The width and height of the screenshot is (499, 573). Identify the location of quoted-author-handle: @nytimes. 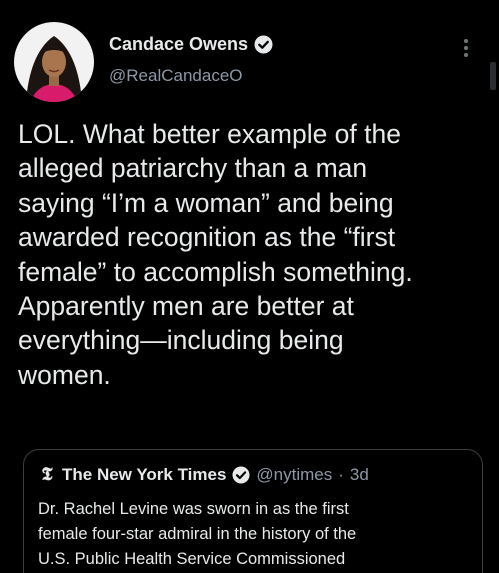
(294, 475).